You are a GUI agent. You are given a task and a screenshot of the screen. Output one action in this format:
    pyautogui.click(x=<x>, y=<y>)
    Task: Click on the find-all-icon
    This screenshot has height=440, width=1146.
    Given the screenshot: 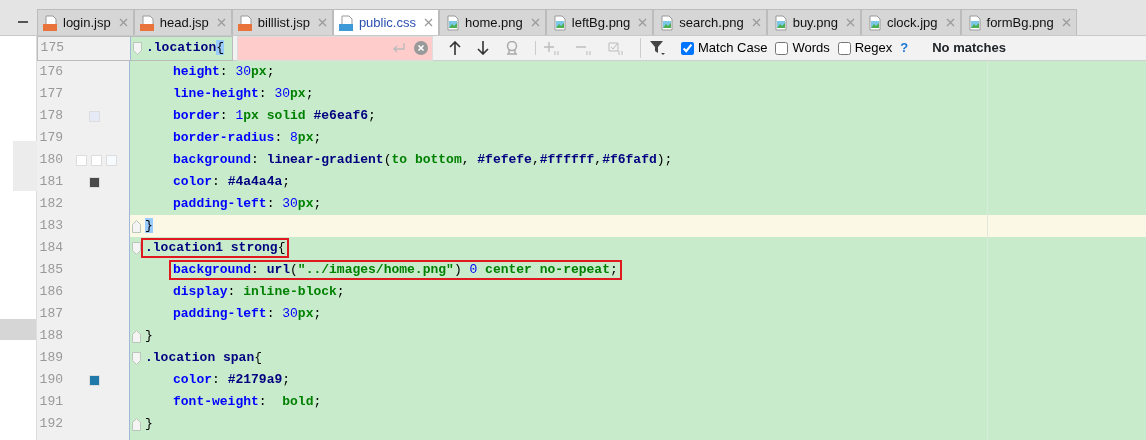 What is the action you would take?
    pyautogui.click(x=512, y=48)
    